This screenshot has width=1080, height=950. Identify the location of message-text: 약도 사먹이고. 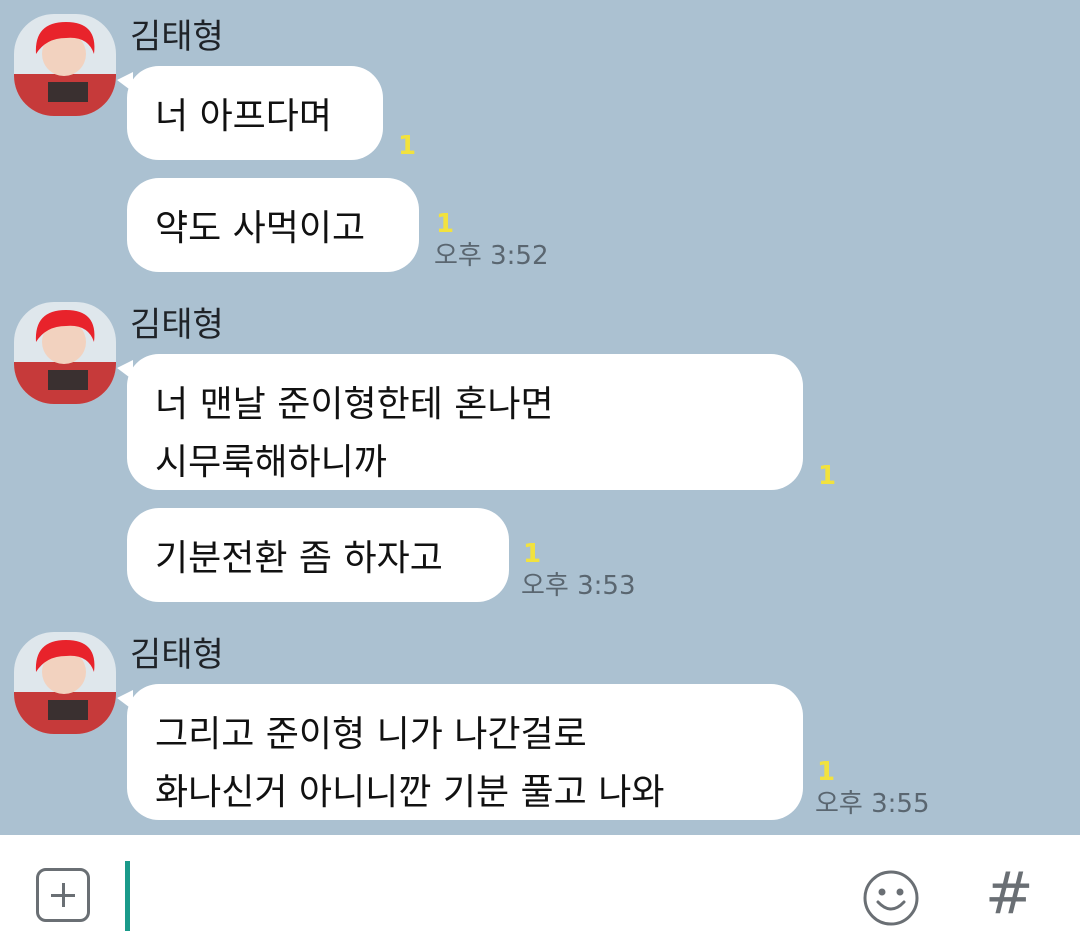
(260, 228).